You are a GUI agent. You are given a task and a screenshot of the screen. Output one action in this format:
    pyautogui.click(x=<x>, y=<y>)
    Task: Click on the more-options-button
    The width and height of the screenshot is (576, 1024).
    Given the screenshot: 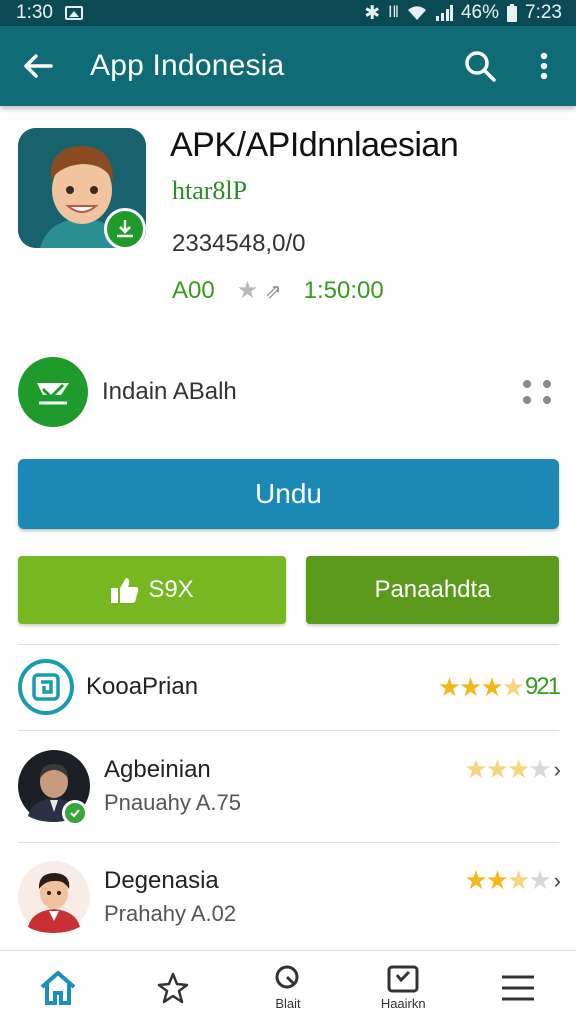 What is the action you would take?
    pyautogui.click(x=544, y=66)
    